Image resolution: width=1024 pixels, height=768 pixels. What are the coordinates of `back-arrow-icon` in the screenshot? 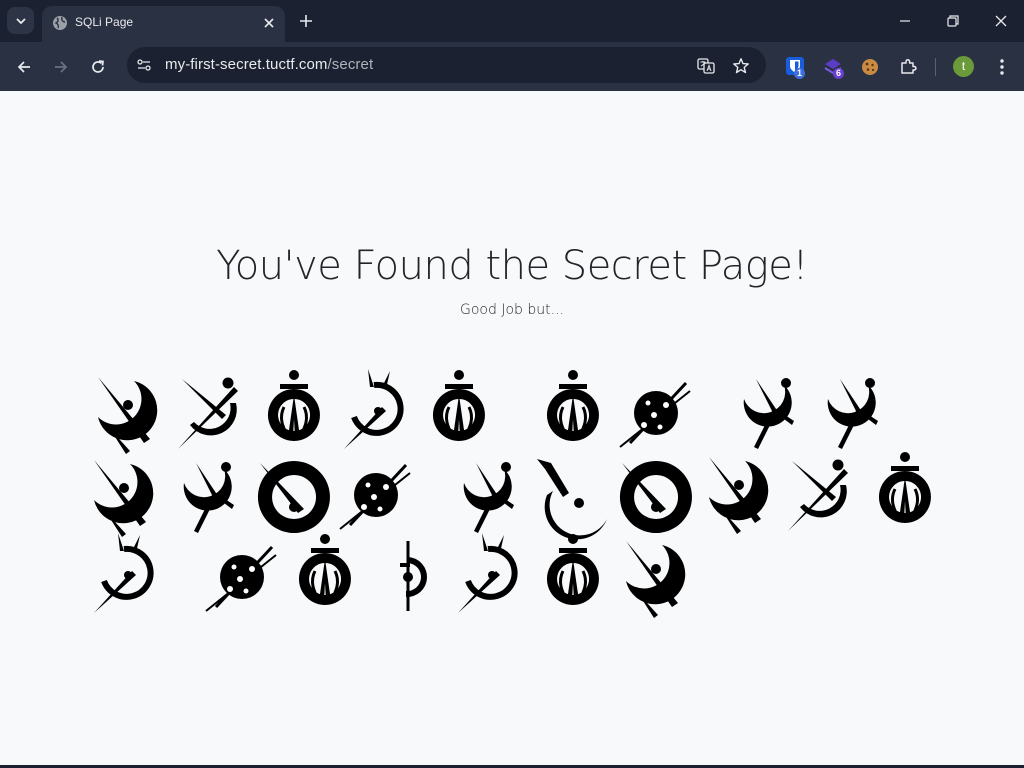 It's located at (24, 67).